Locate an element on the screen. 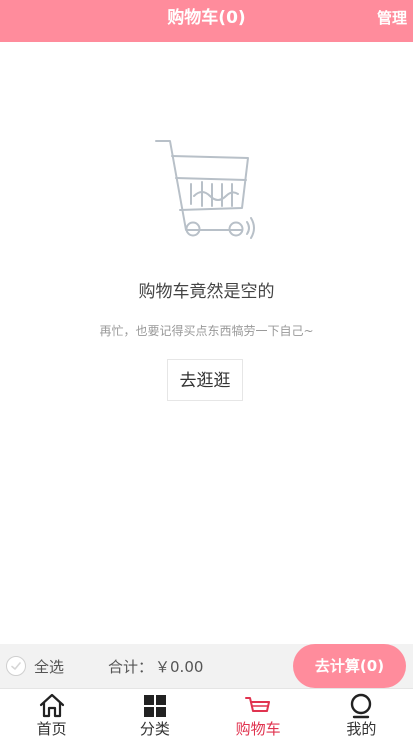 The image size is (413, 738). tab-home: 首页 is located at coordinates (51, 713).